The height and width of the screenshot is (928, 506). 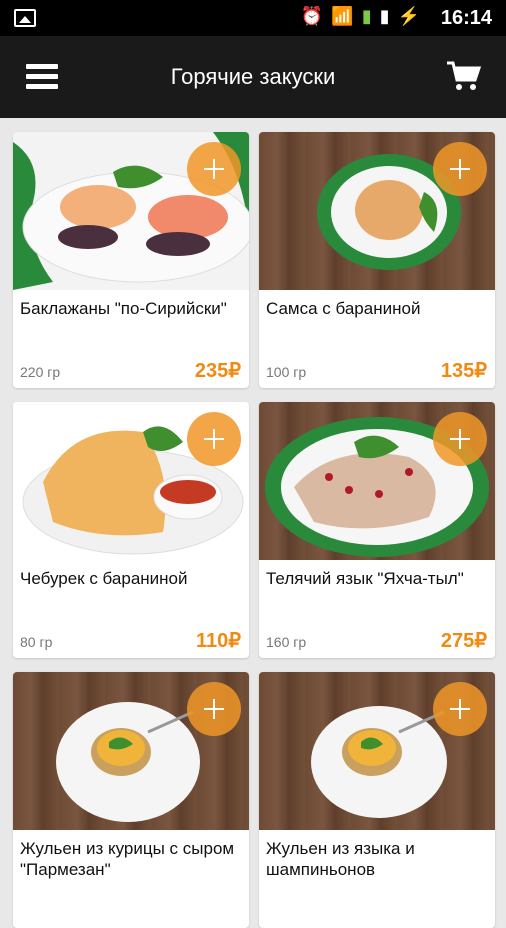 I want to click on product-name: Чебурек с бараниной, so click(x=104, y=578).